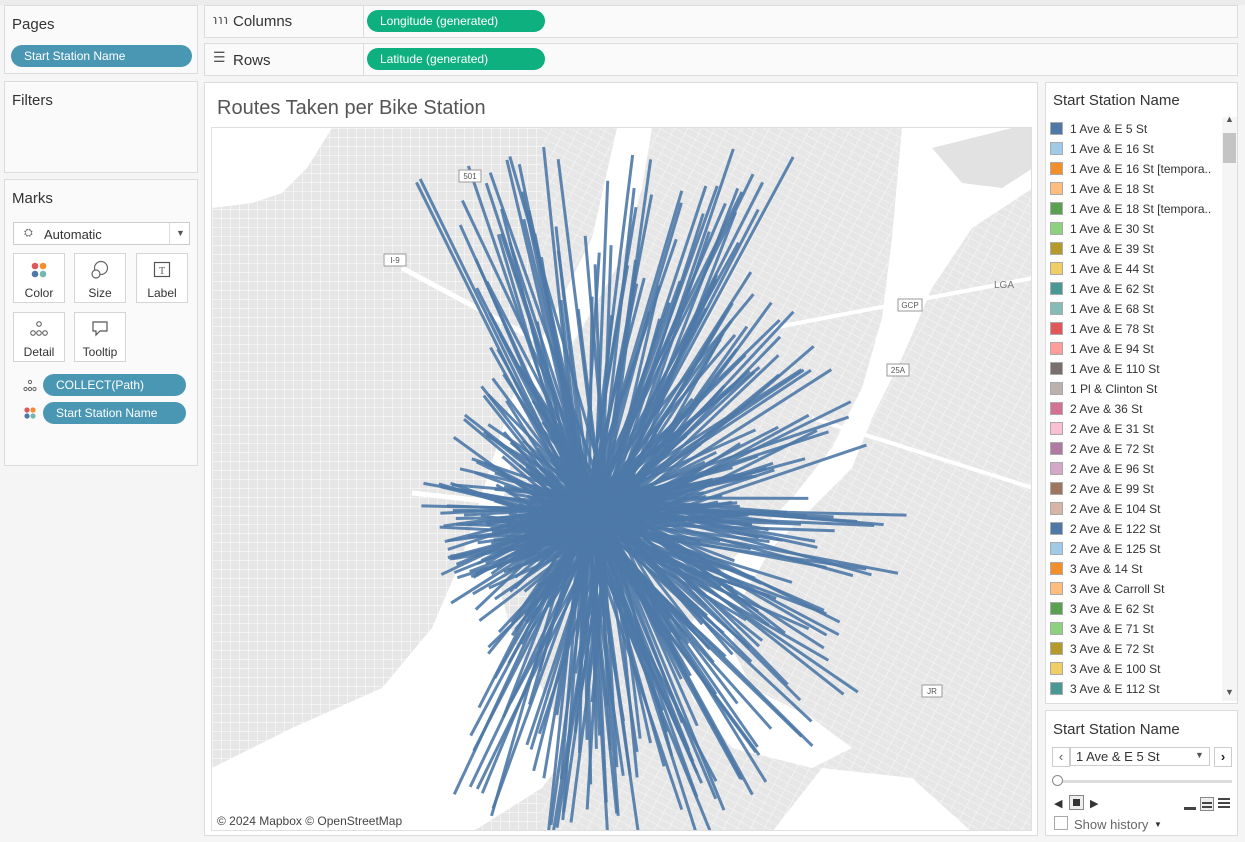 This screenshot has width=1245, height=842. I want to click on legend-item: 3 Ave & E 71 St, so click(1102, 629).